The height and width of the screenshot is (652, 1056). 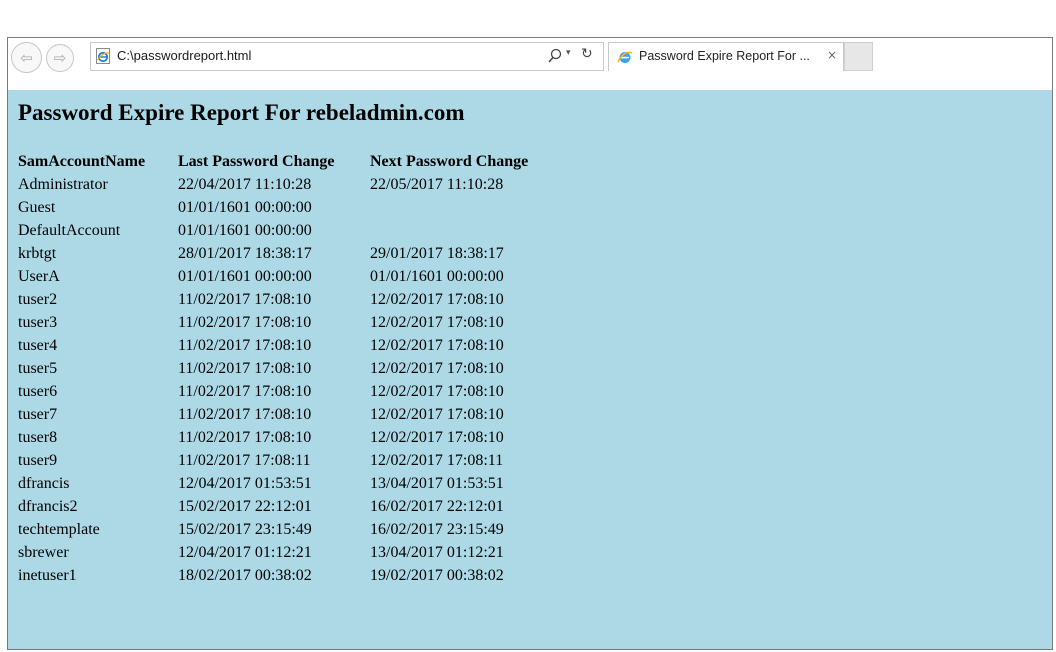 What do you see at coordinates (38, 414) in the screenshot?
I see `account-name-cell: tuser7` at bounding box center [38, 414].